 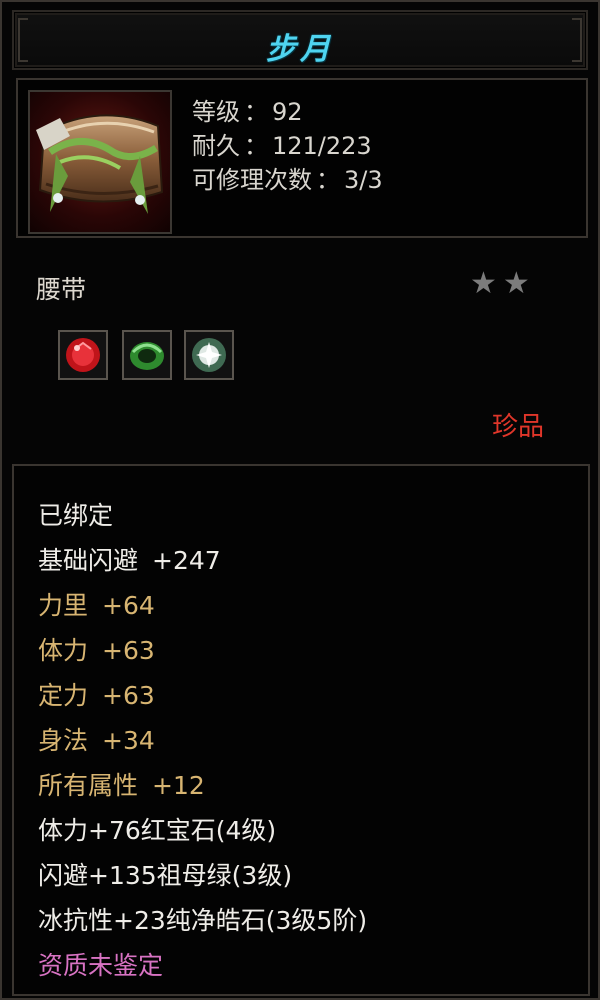 I want to click on attr-label: 身法, so click(x=63, y=740).